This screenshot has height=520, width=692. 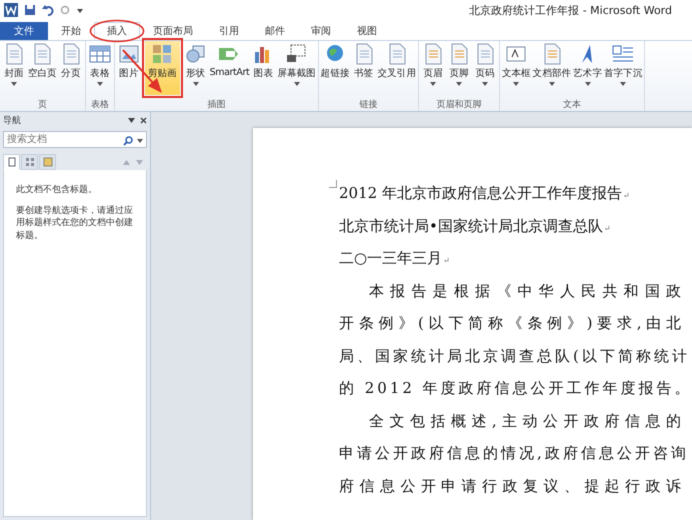 What do you see at coordinates (572, 104) in the screenshot?
I see `ribbon-group-label: 文本` at bounding box center [572, 104].